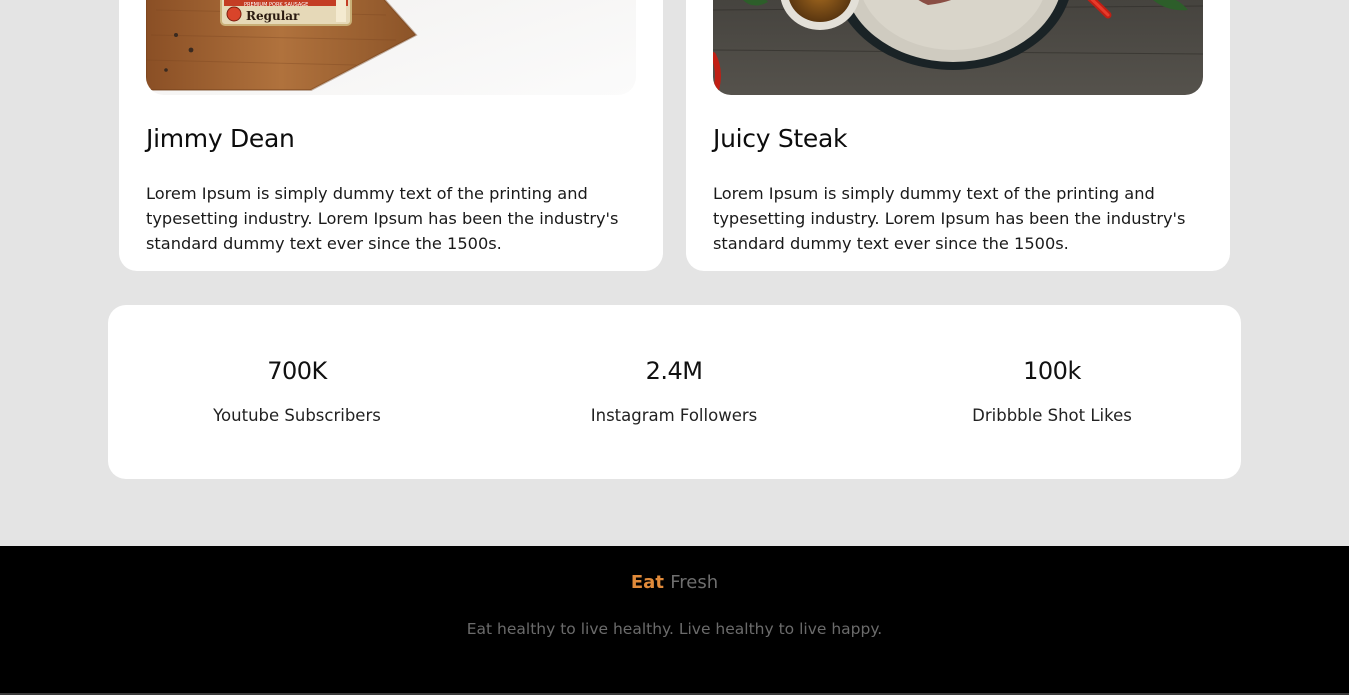  Describe the element at coordinates (391, 47) in the screenshot. I see `recipe-image-sausage: PREMIUM PORK SAUSAGE Regular` at that location.